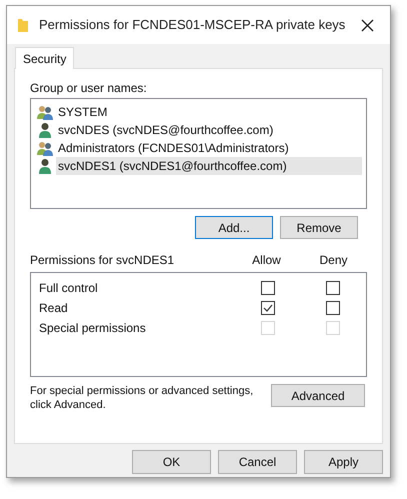  I want to click on group-list-label: Group or user names:, so click(89, 87).